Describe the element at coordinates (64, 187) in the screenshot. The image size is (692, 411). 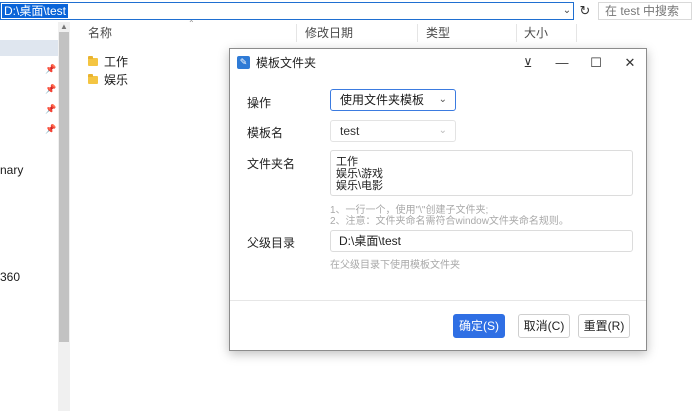
I see `nav-scroll-thumb` at that location.